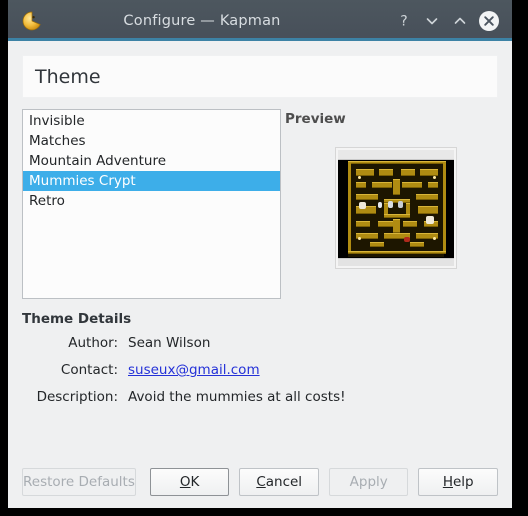 This screenshot has height=516, width=528. I want to click on dialog-button-bar: Restore Defaults OK Cancel Apply Help, so click(260, 482).